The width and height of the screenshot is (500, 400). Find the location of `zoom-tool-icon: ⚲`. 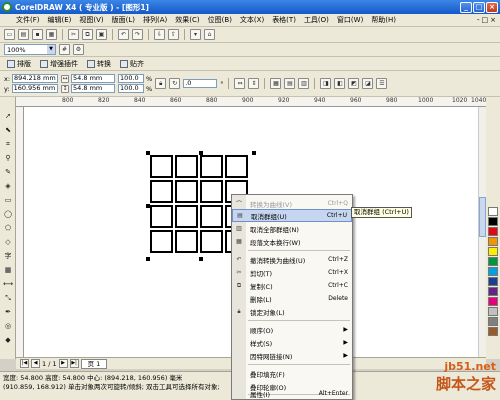

zoom-tool-icon: ⚲ is located at coordinates (8, 158).